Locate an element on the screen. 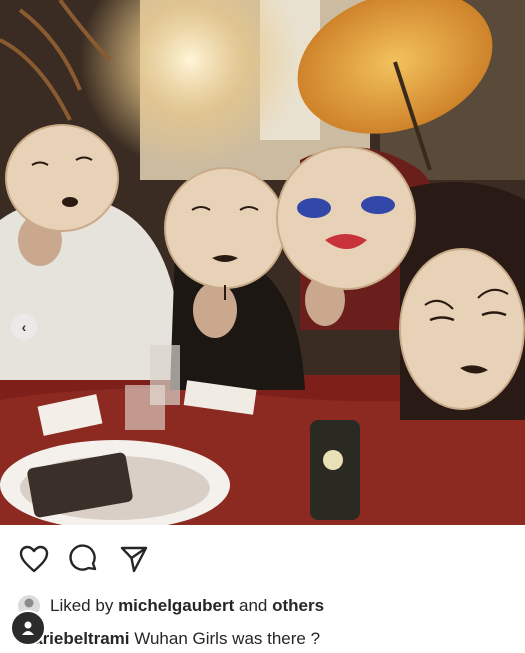 The image size is (525, 653). share-button is located at coordinates (134, 559).